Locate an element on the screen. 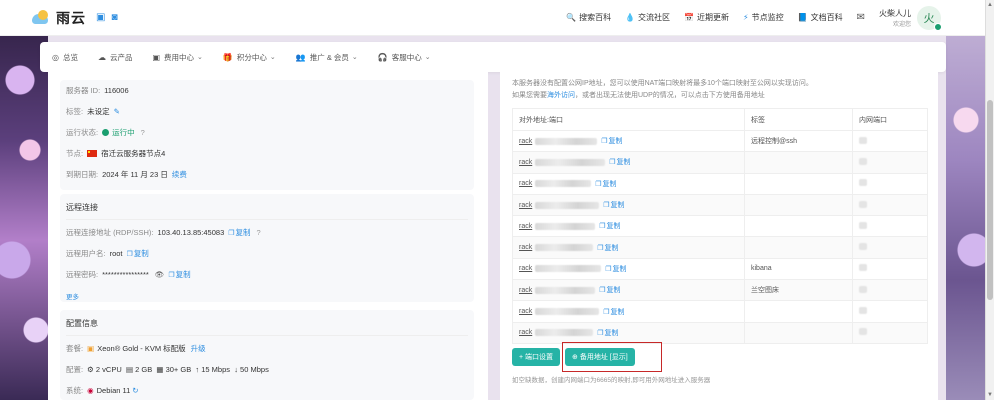  col-external-address: 对外地址:端口 is located at coordinates (628, 119).